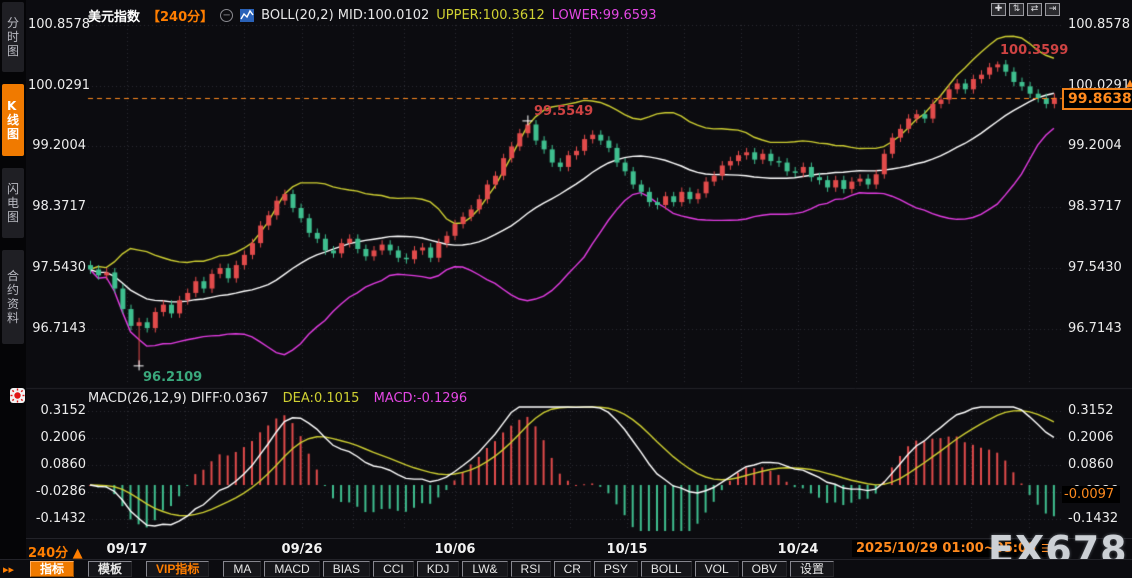  I want to click on indicator-button-psy: PSY, so click(615, 569).